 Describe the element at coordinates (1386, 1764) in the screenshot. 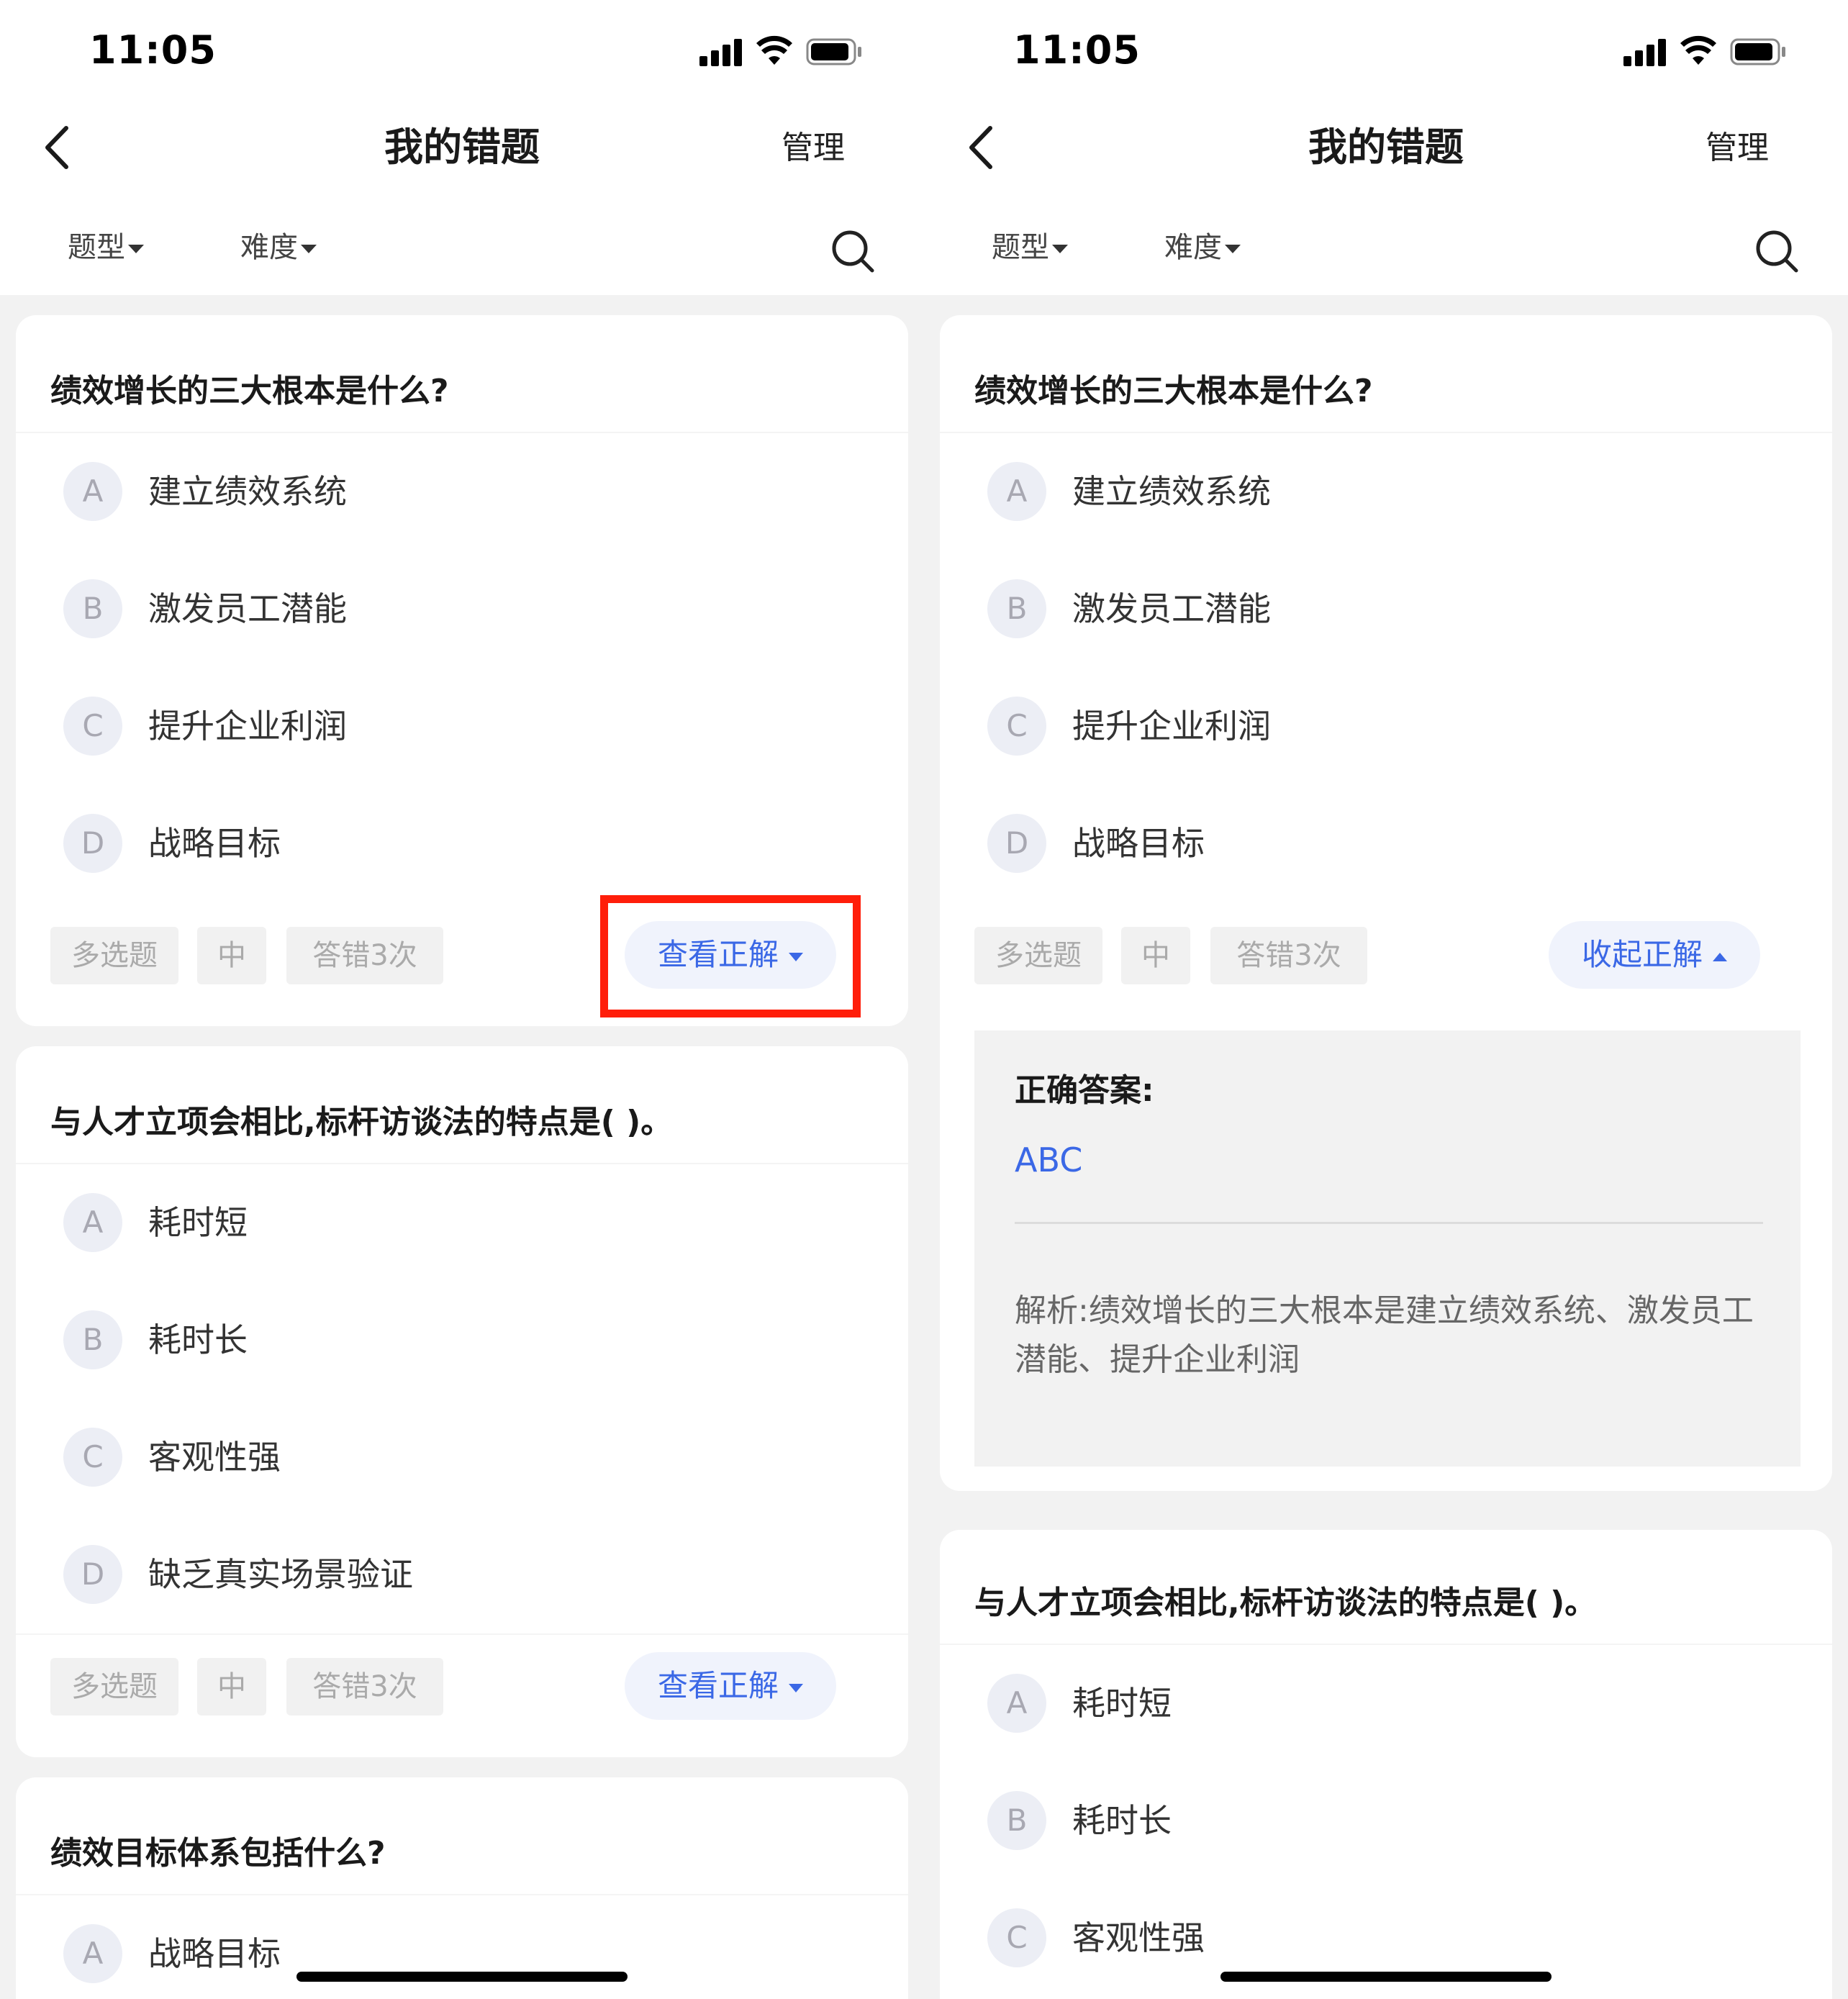

I see `question-card: 与人才立项会相比,标杆访谈法的特点是( )。 A 耗时短 B 耗时长 C 客观性强` at that location.